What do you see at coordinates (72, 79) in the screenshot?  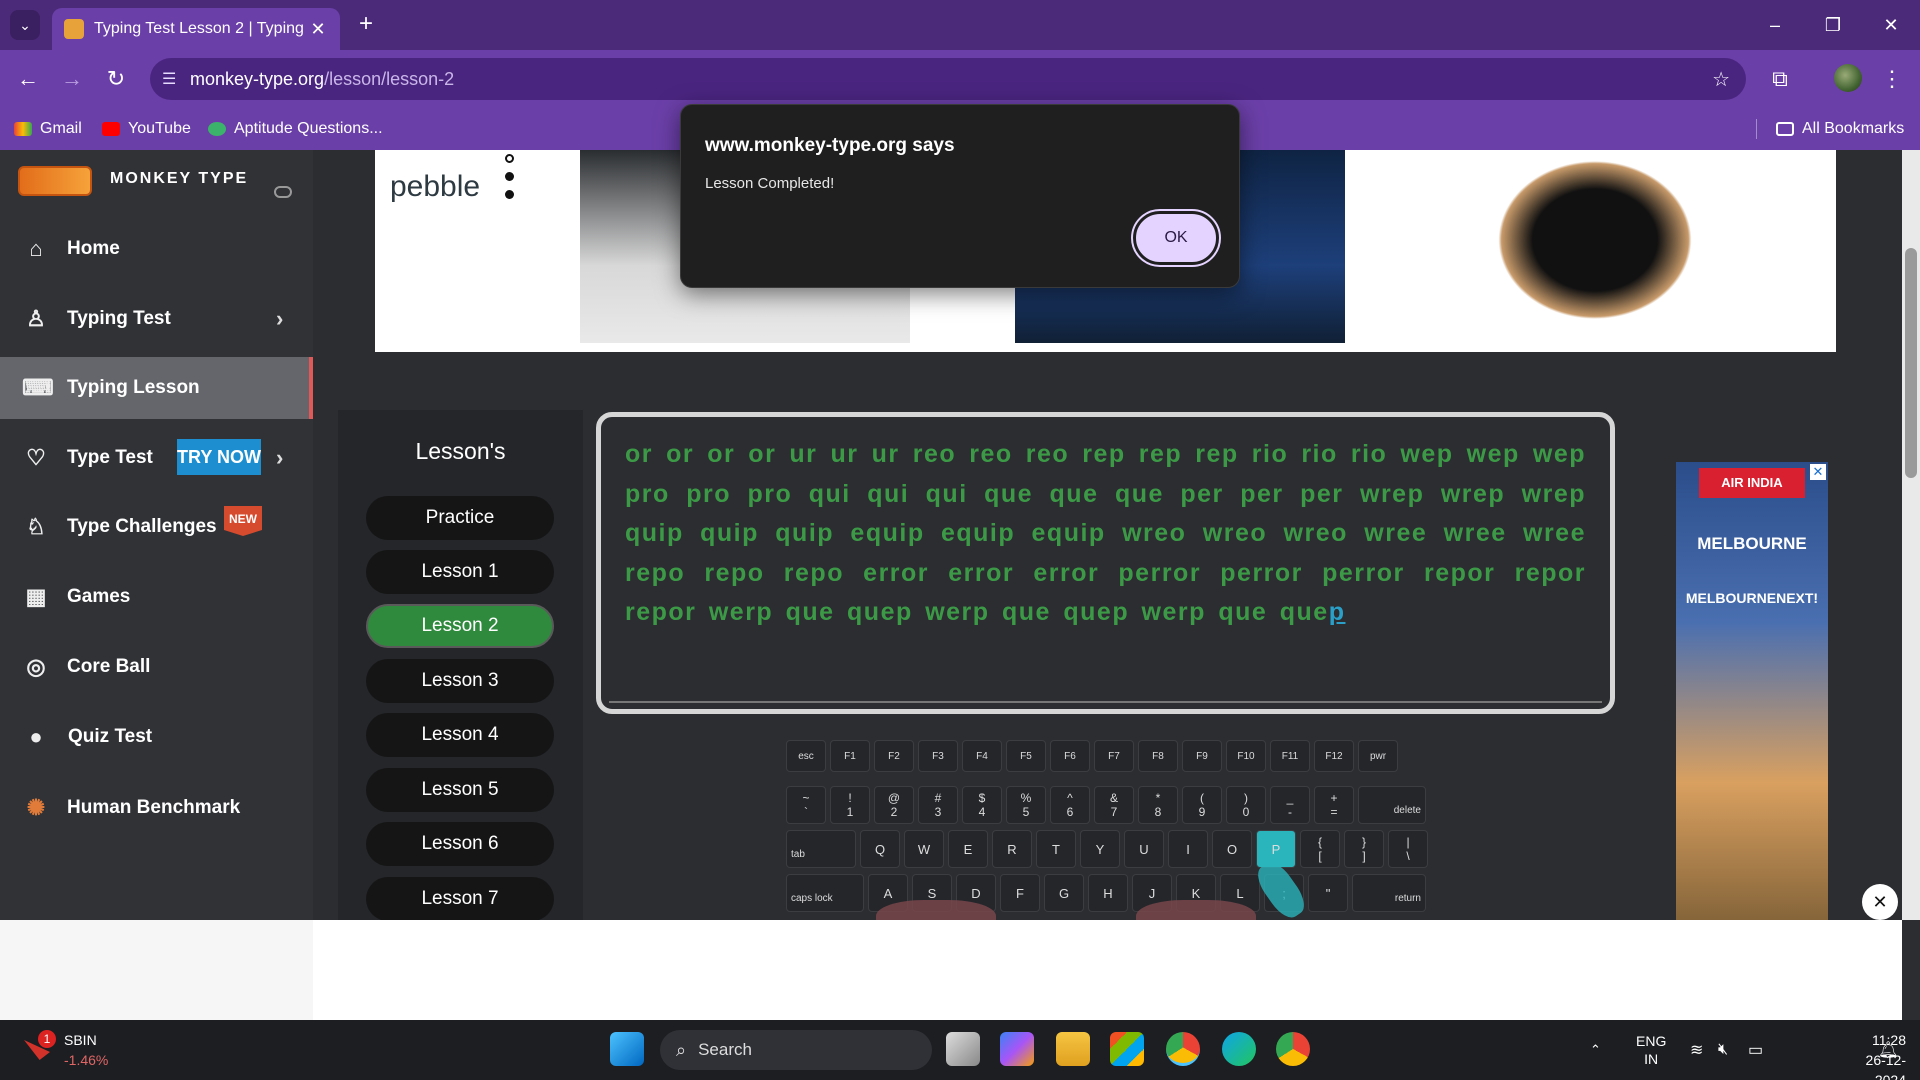 I see `forward-arrow-icon: →` at bounding box center [72, 79].